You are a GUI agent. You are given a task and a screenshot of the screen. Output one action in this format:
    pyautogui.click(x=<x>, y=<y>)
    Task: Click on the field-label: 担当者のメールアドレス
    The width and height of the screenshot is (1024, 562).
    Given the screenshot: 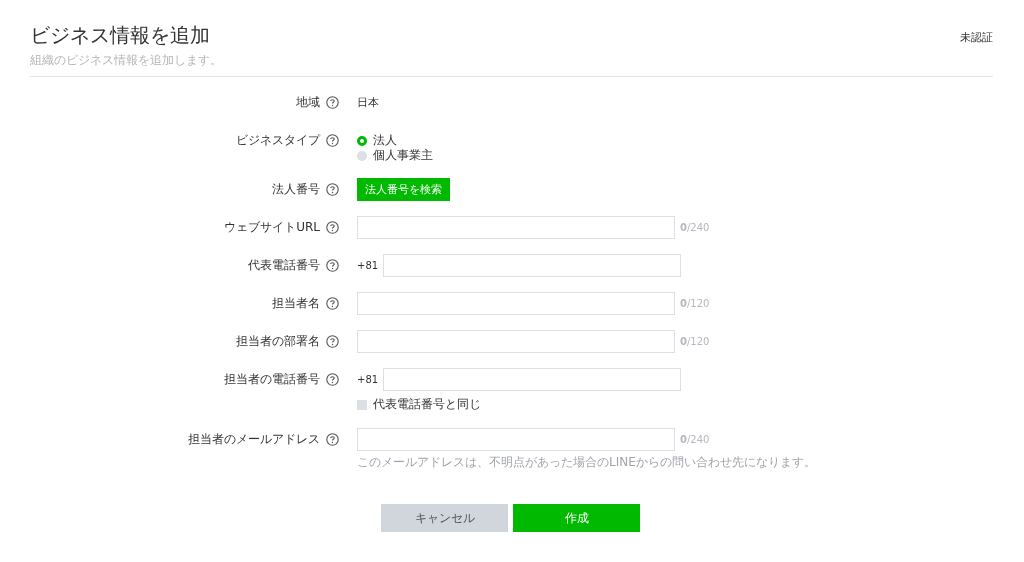 What is the action you would take?
    pyautogui.click(x=254, y=439)
    